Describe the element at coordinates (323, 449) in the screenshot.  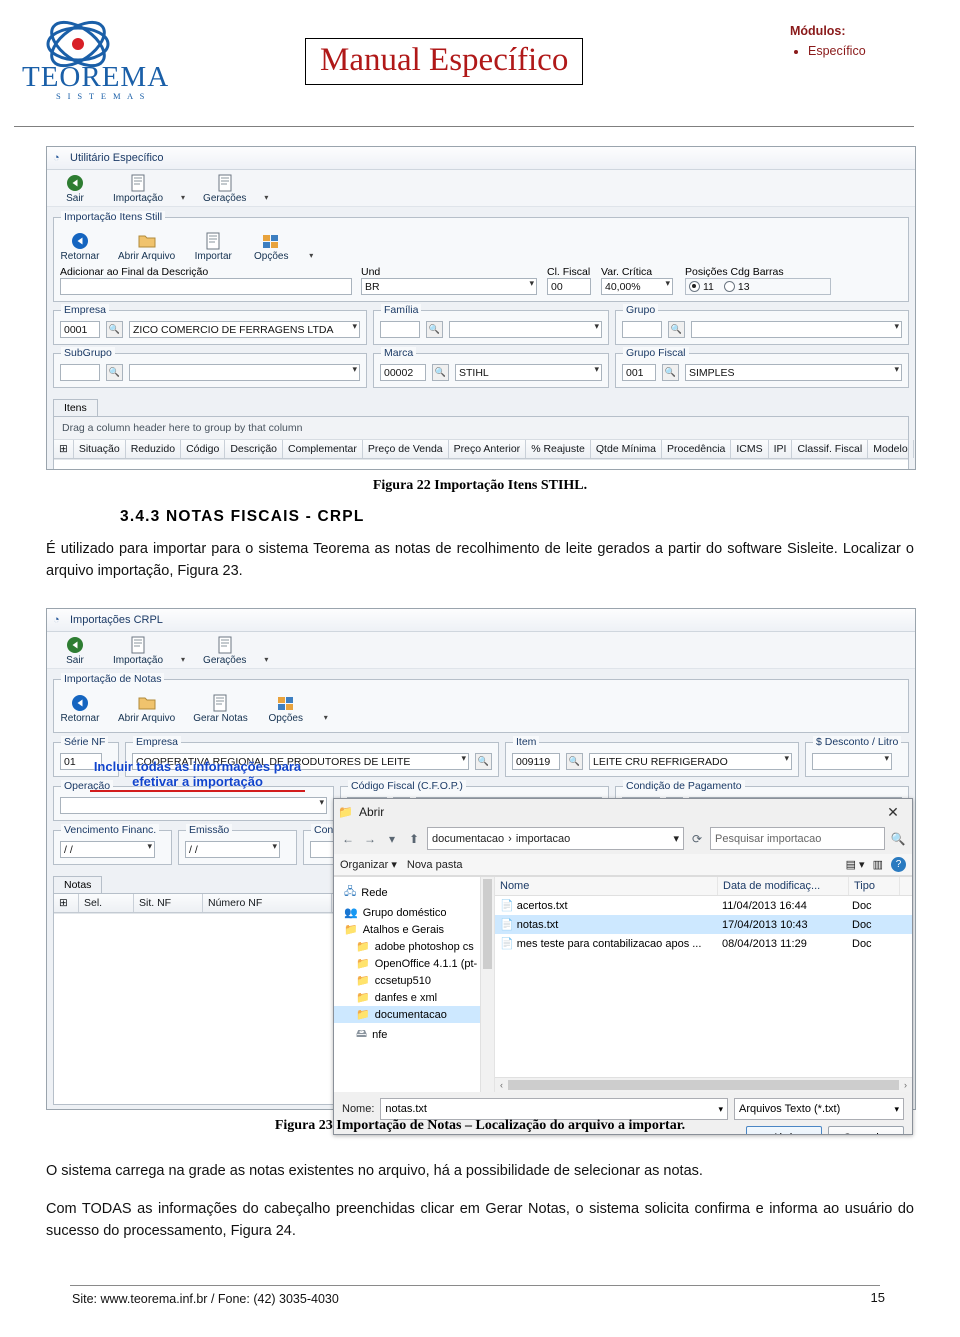
I see `grid-col-complementar: Complementar` at that location.